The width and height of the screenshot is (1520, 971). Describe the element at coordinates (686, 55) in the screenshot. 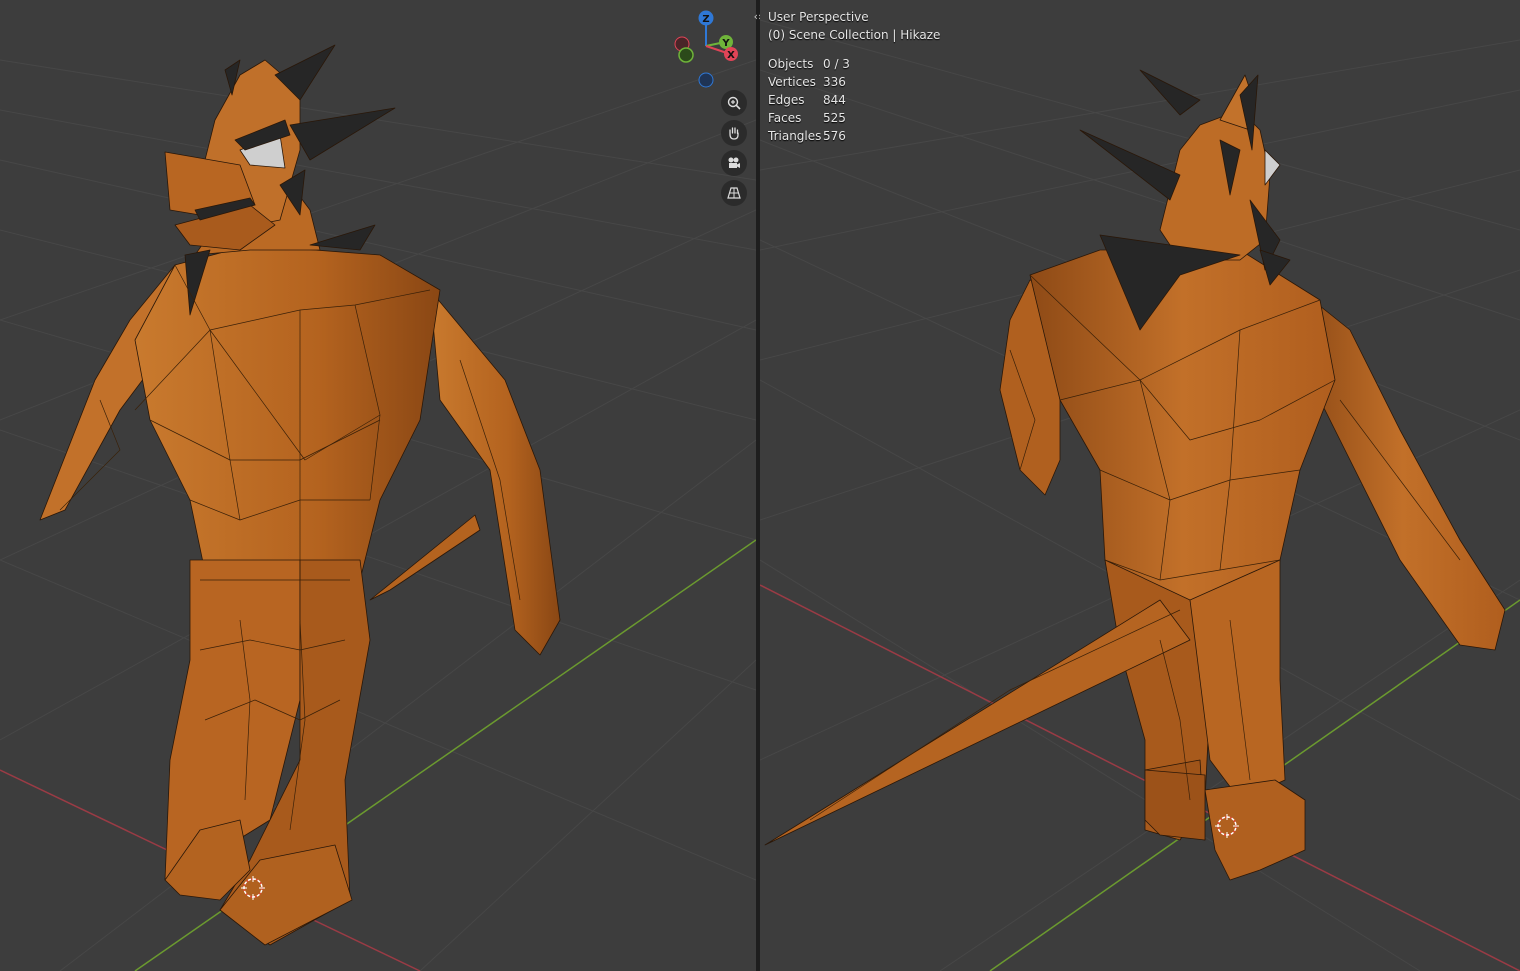

I see `negative-y-axis-icon` at that location.